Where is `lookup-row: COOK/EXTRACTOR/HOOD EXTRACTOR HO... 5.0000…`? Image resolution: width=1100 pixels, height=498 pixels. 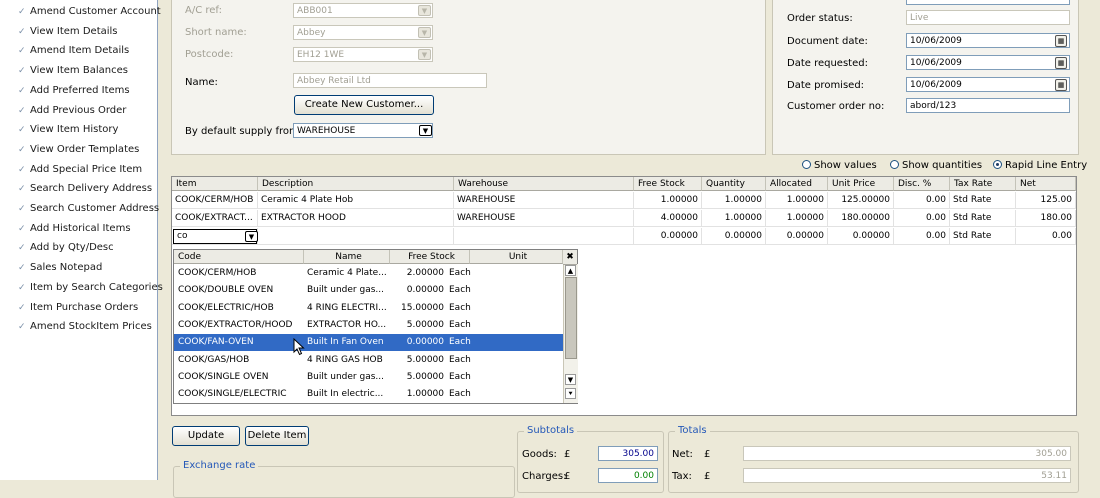 lookup-row: COOK/EXTRACTOR/HOOD EXTRACTOR HO... 5.0000… is located at coordinates (368, 325).